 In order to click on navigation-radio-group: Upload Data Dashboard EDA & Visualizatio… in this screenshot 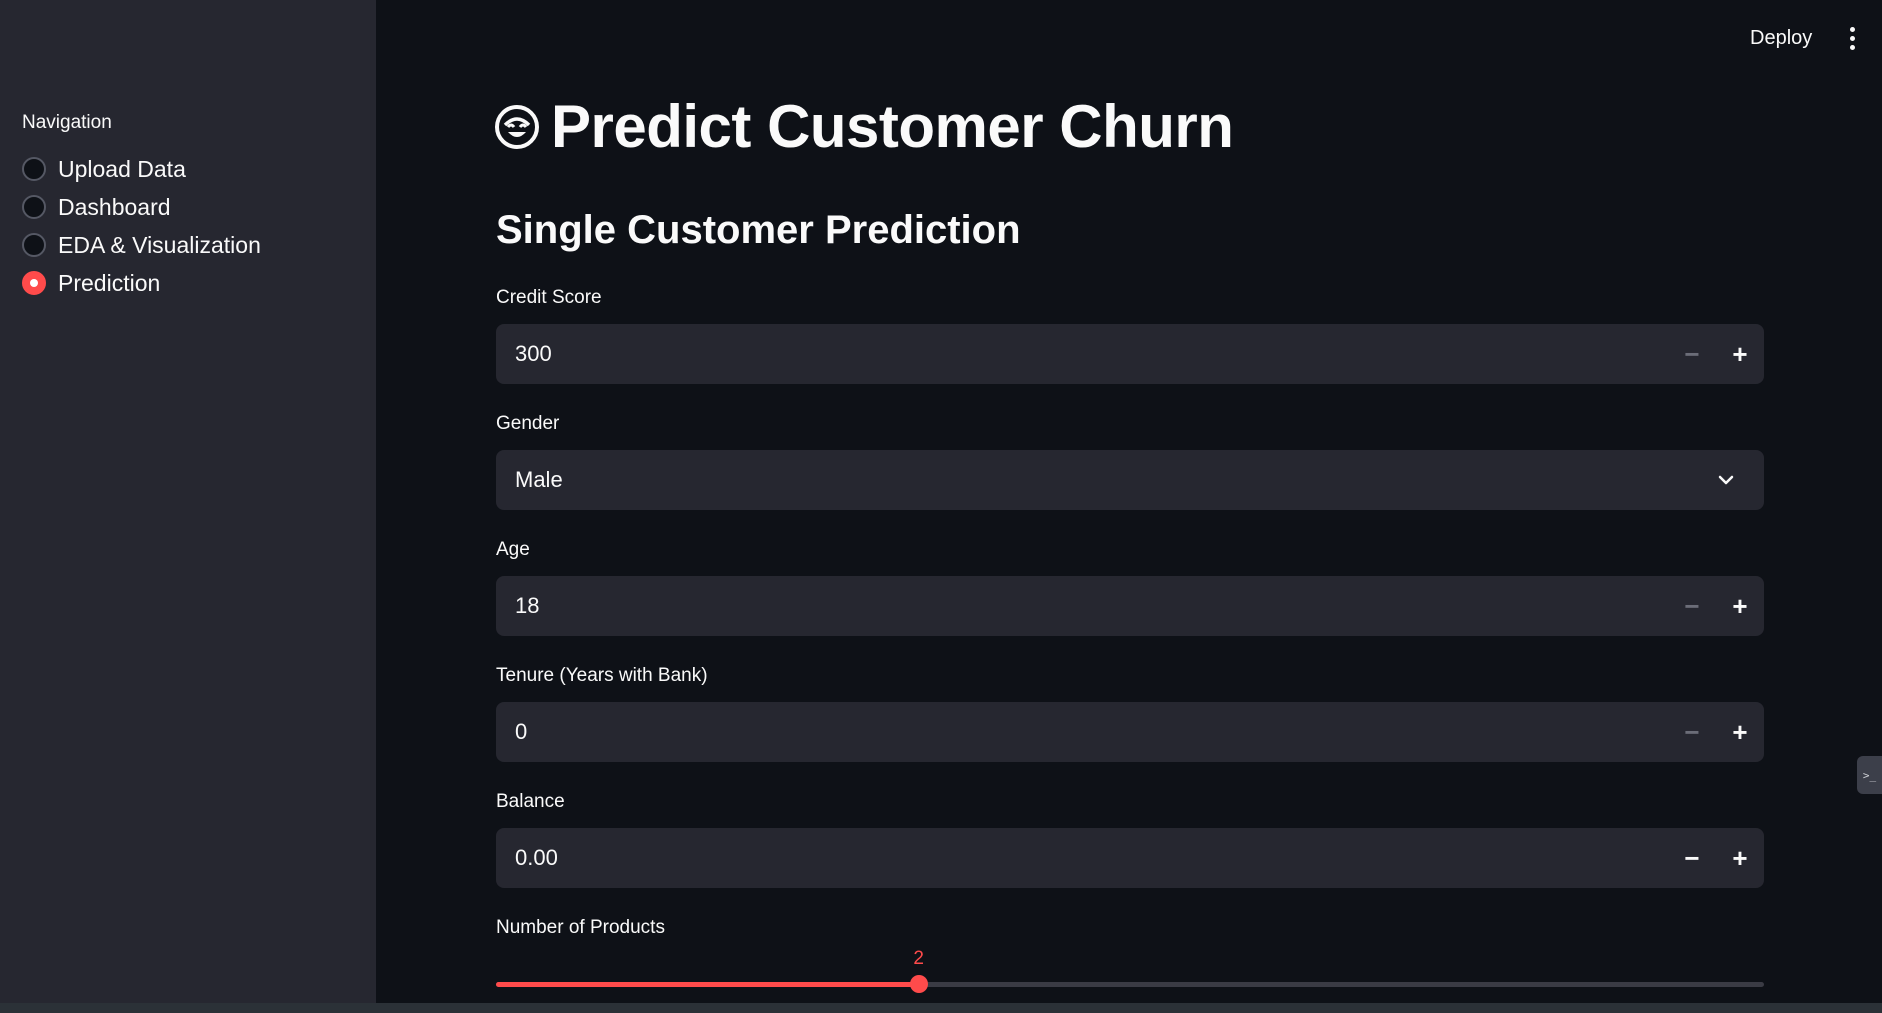, I will do `click(141, 226)`.